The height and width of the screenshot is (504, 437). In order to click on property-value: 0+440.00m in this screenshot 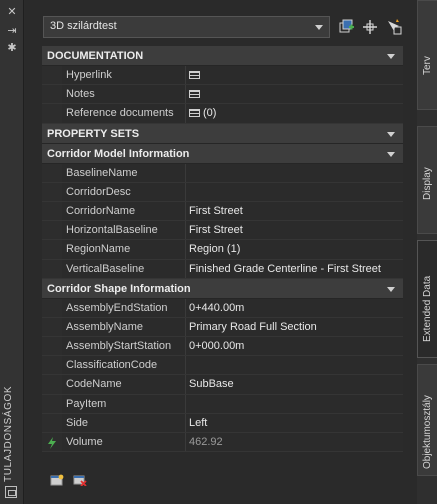, I will do `click(294, 307)`.